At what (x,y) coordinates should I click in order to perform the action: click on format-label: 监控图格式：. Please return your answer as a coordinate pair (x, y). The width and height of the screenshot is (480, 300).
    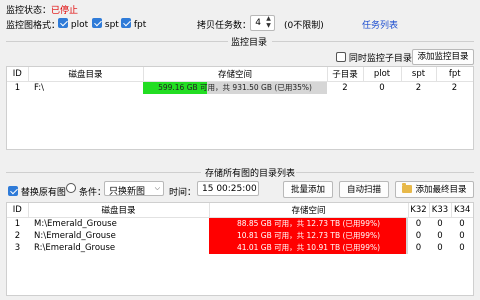
    Looking at the image, I should click on (33, 26).